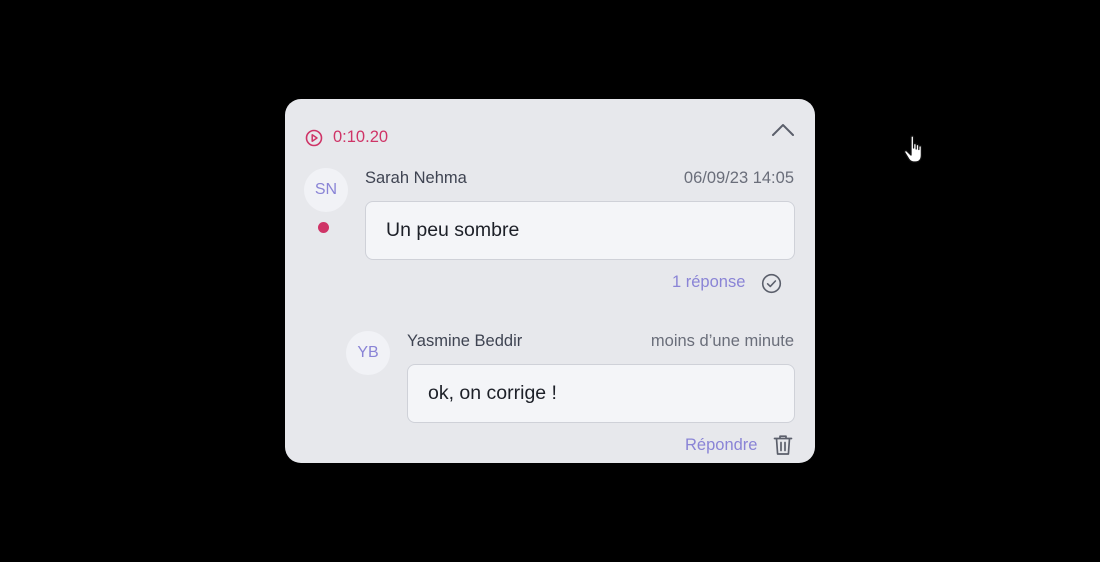 The width and height of the screenshot is (1100, 562). I want to click on avatar: YB, so click(368, 353).